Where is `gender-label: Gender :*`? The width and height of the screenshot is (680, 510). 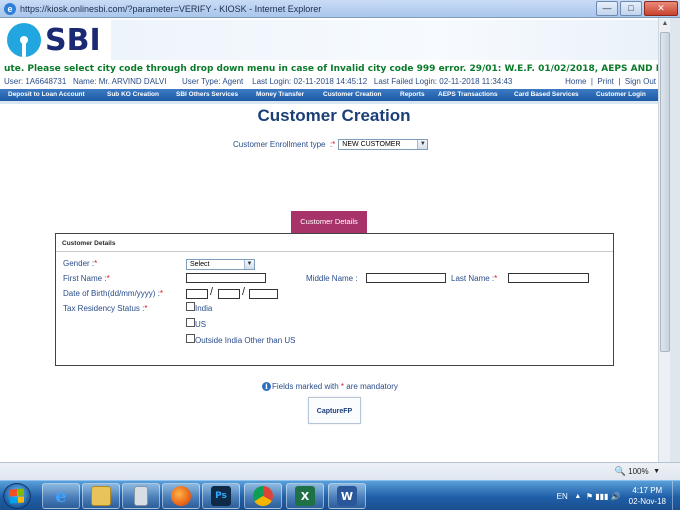 gender-label: Gender :* is located at coordinates (80, 263).